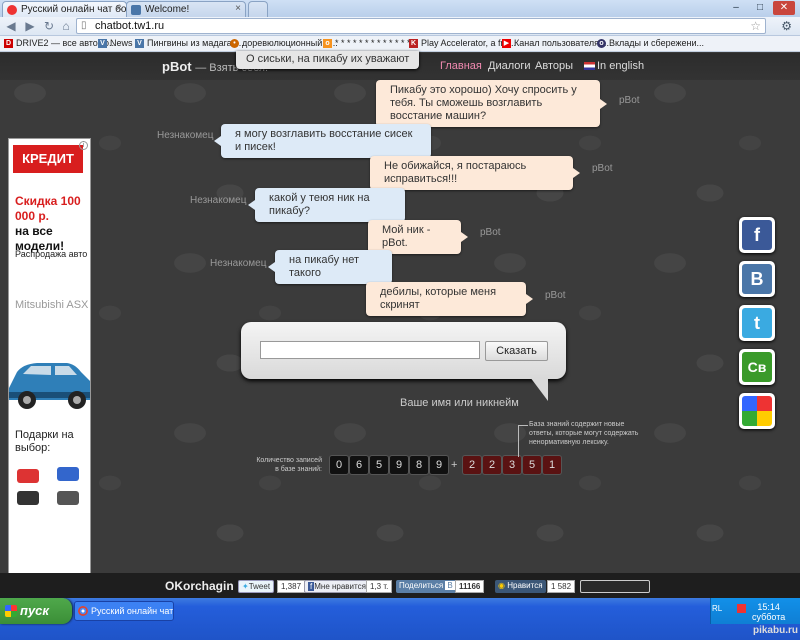 Image resolution: width=800 pixels, height=640 pixels. What do you see at coordinates (30, 26) in the screenshot?
I see `forward-button: ▶` at bounding box center [30, 26].